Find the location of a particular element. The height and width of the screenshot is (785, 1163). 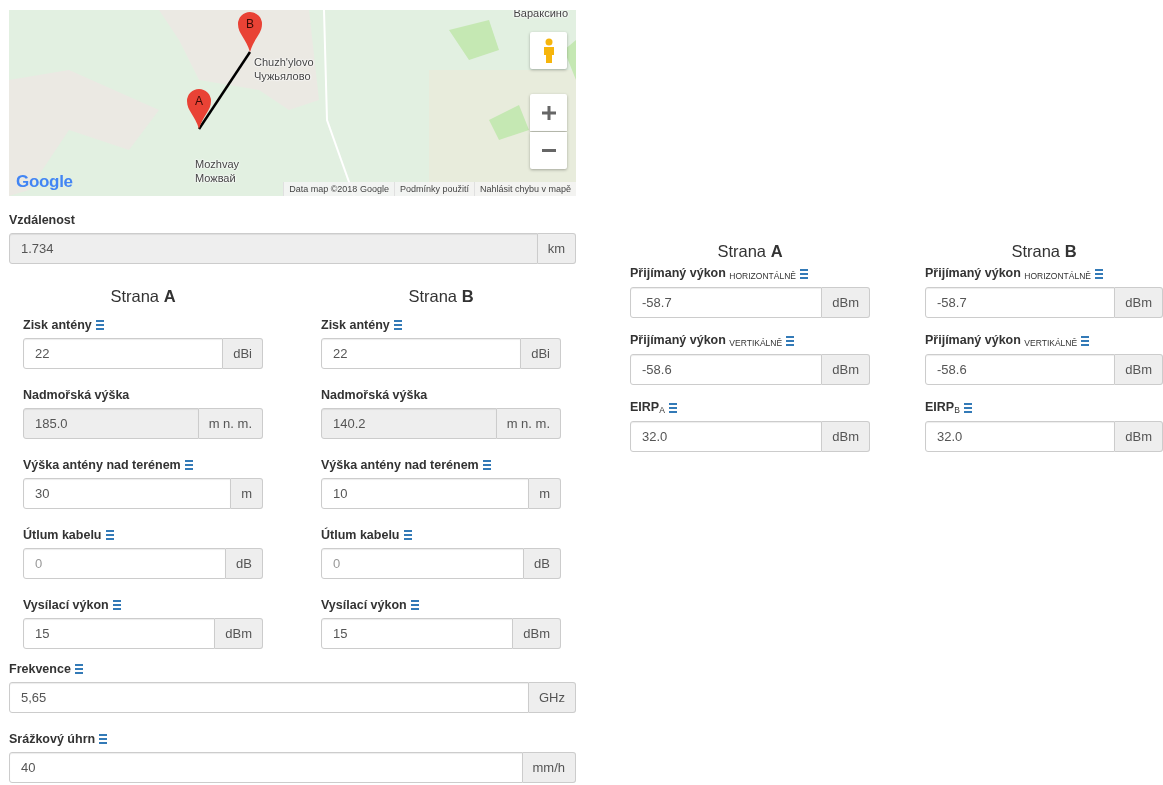

unit-addon: km is located at coordinates (556, 248).